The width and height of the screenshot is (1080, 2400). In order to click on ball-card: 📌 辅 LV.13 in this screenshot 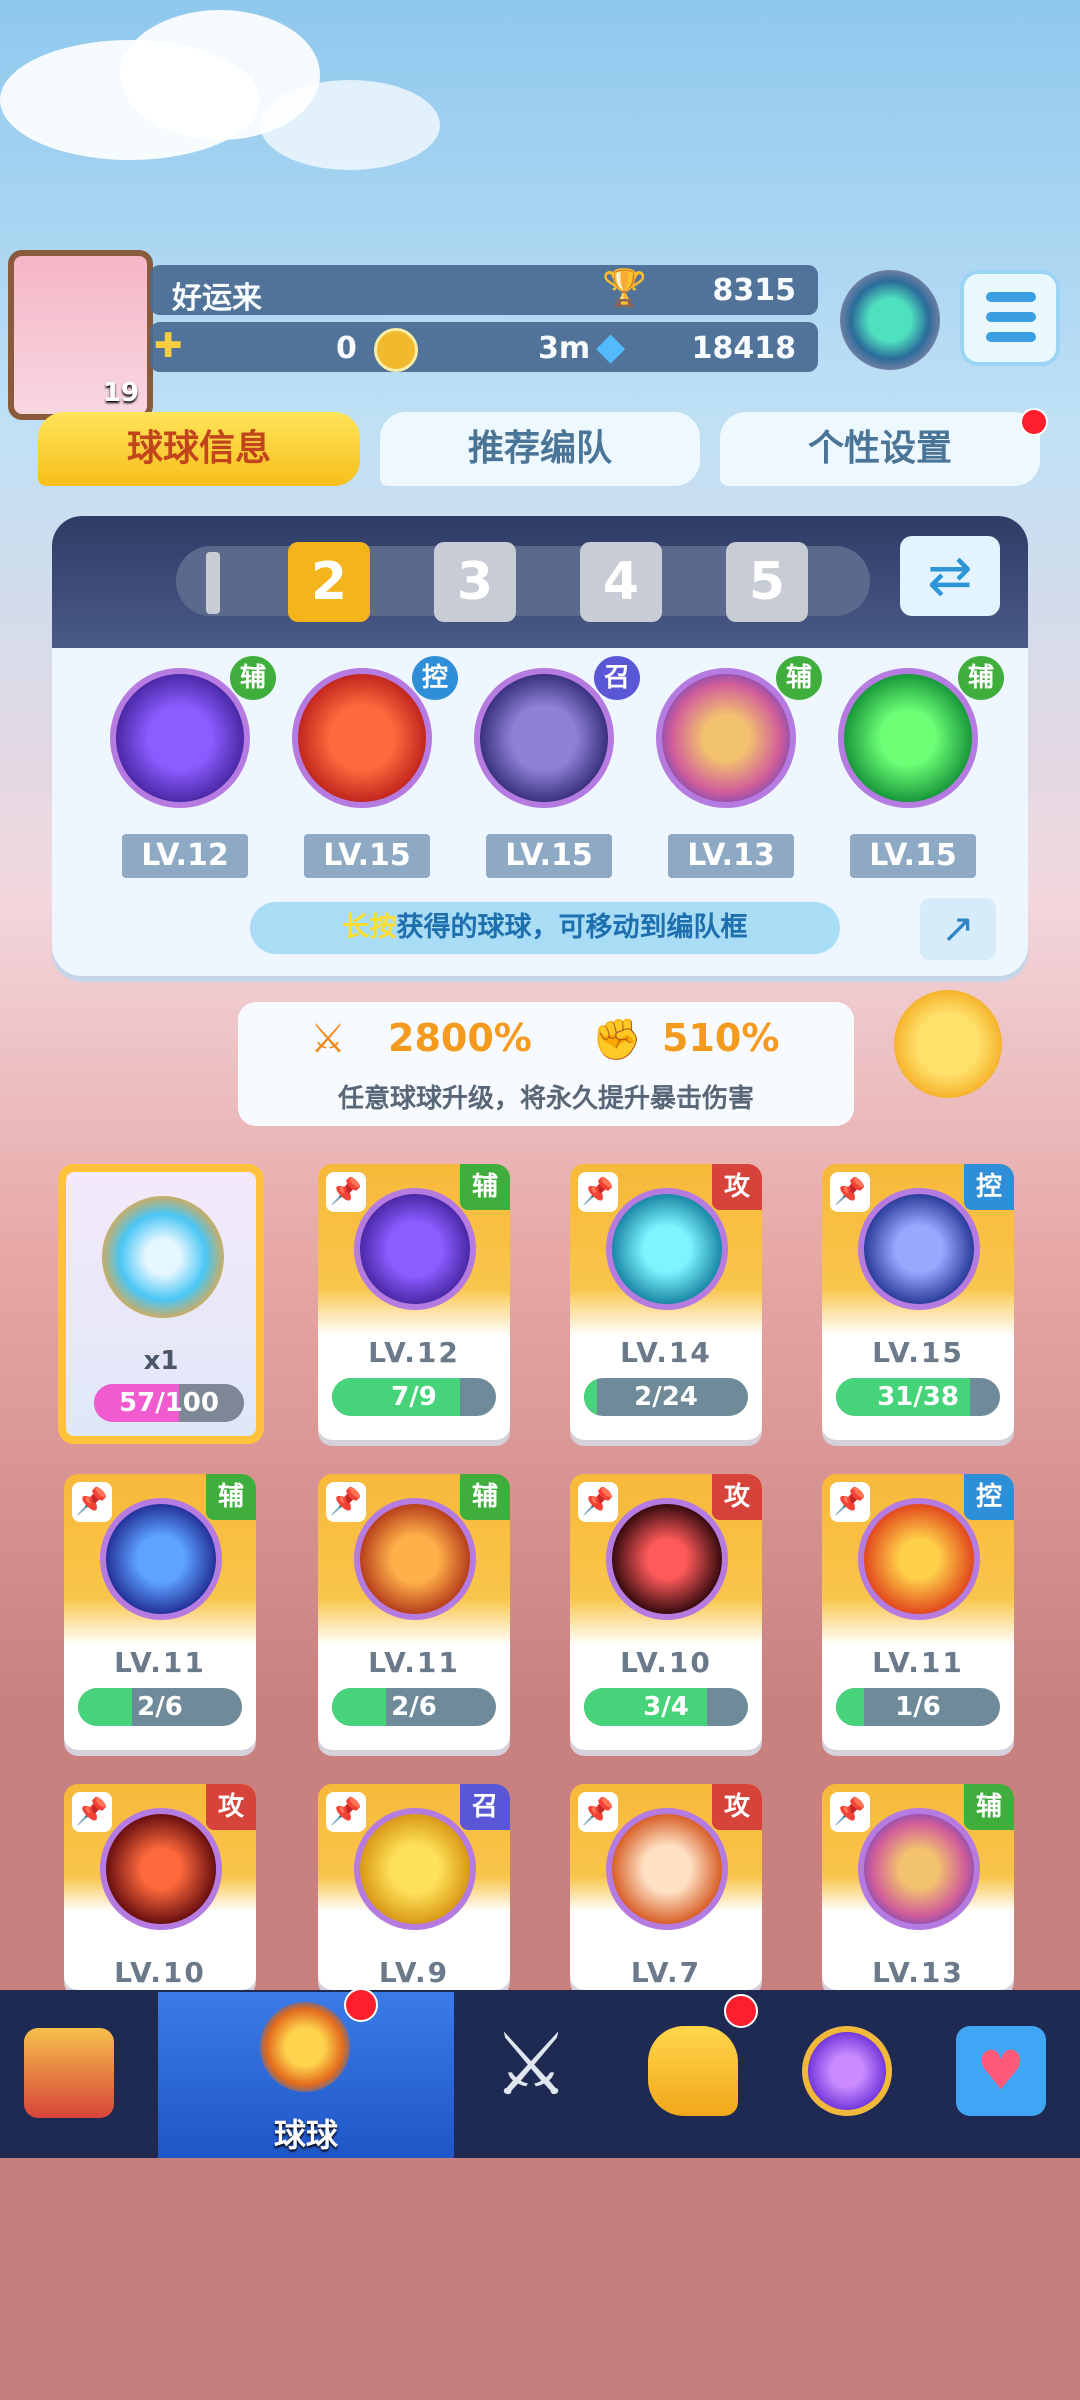, I will do `click(918, 1887)`.